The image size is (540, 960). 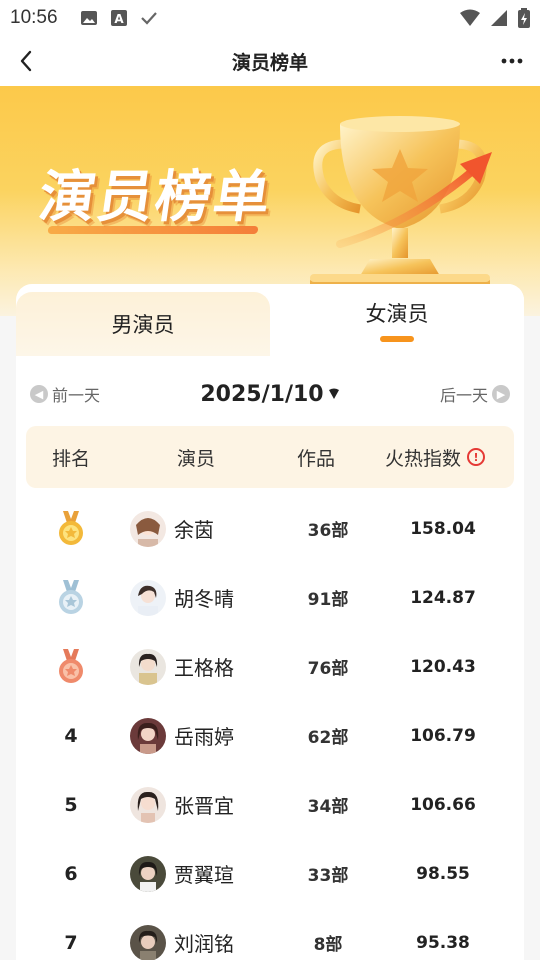 I want to click on actor-name: 岳雨婷, so click(x=204, y=737).